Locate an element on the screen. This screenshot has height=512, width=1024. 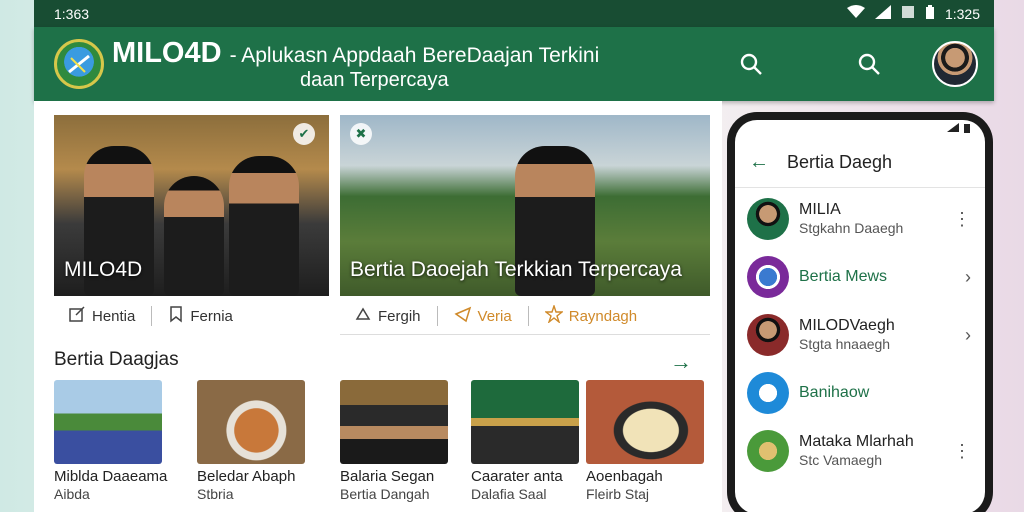
action-fernia: Fernia is located at coordinates (200, 316).